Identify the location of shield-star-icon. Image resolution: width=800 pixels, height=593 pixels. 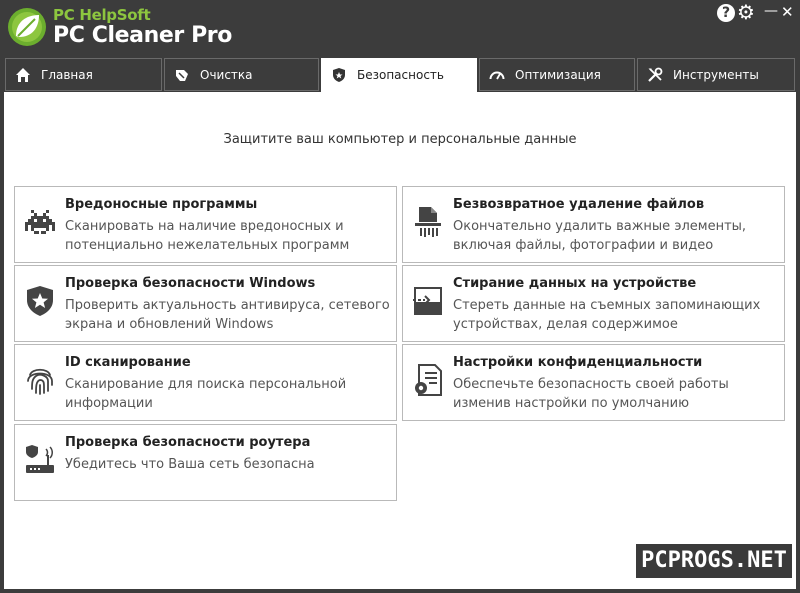
(40, 301).